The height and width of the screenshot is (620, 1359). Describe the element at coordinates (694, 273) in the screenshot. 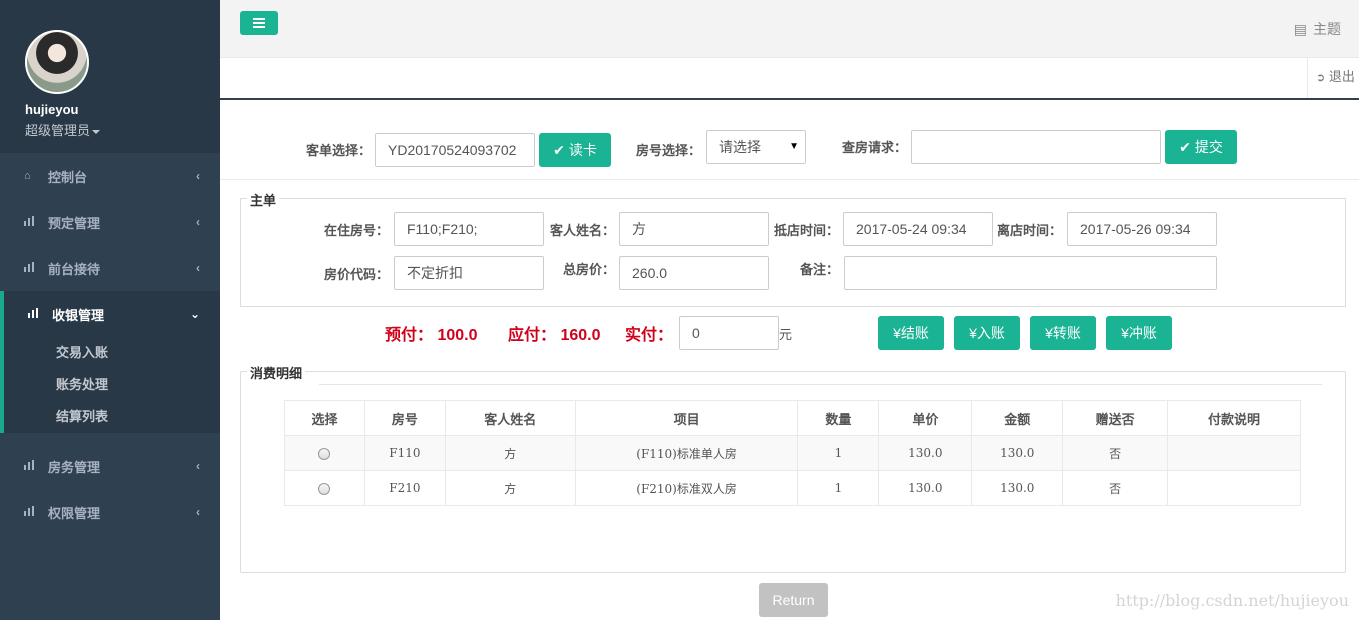

I see `total-price-field: 260.0` at that location.